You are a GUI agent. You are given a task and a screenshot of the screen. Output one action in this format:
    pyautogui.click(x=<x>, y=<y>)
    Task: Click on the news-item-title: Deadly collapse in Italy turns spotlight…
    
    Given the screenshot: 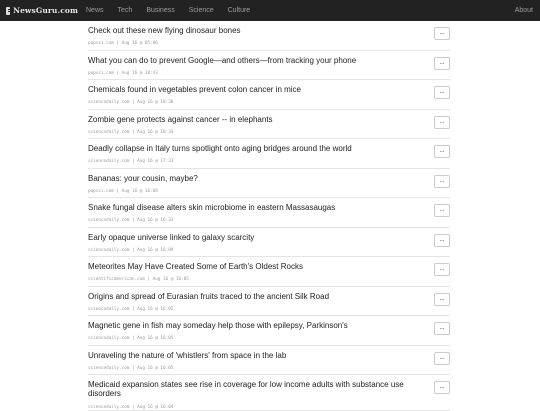 What is the action you would take?
    pyautogui.click(x=253, y=148)
    